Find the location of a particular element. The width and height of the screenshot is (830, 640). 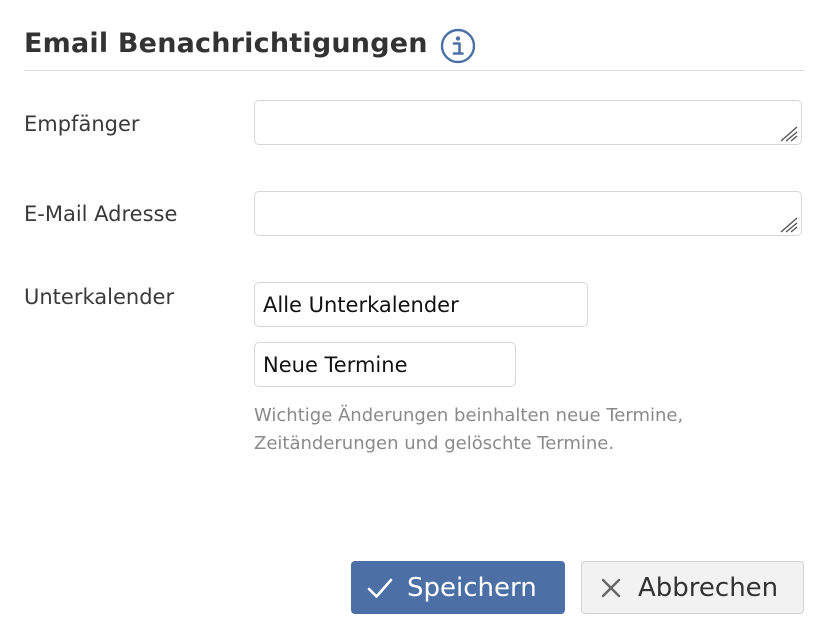

email-field-container is located at coordinates (528, 213).